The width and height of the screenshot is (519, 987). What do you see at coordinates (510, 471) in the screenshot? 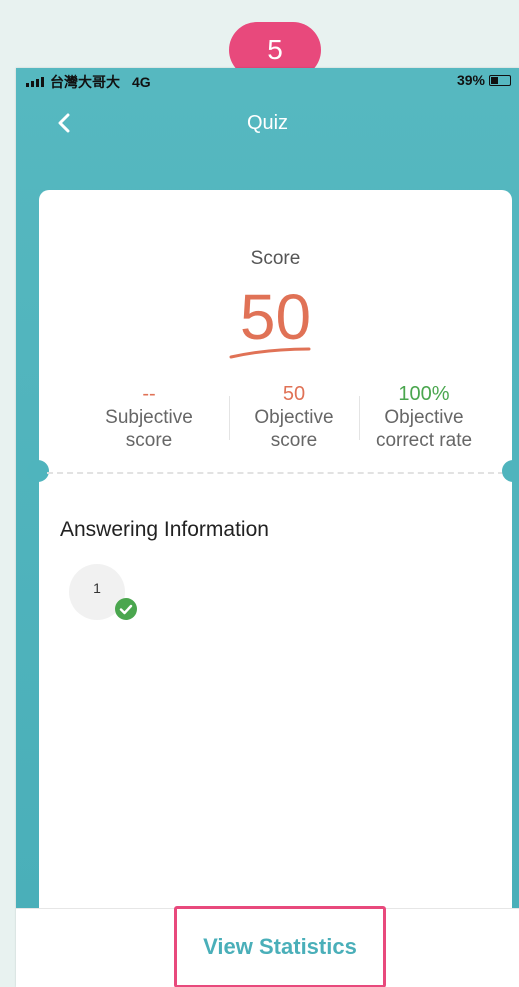
I see `card-notch-right` at bounding box center [510, 471].